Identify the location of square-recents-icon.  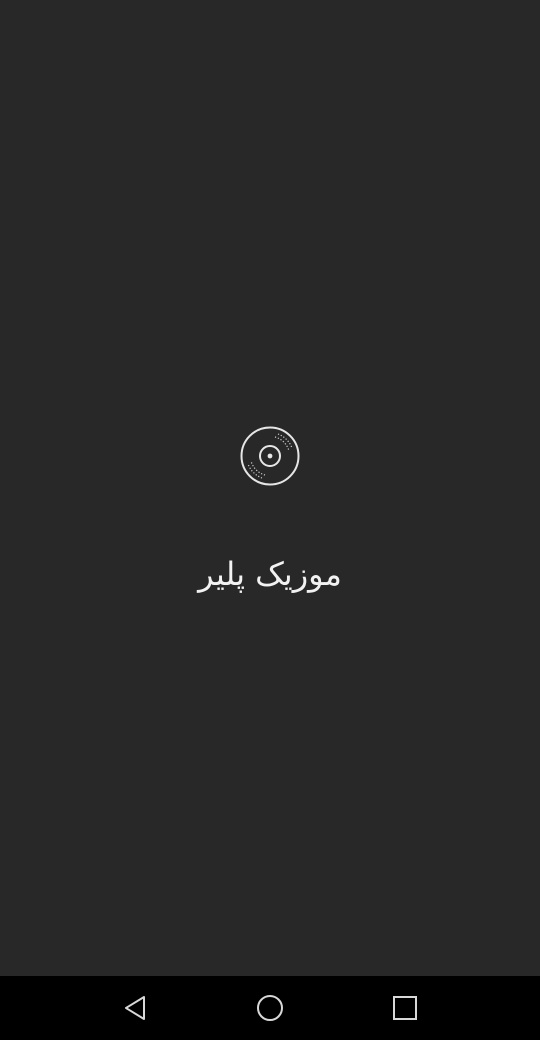
(405, 1008).